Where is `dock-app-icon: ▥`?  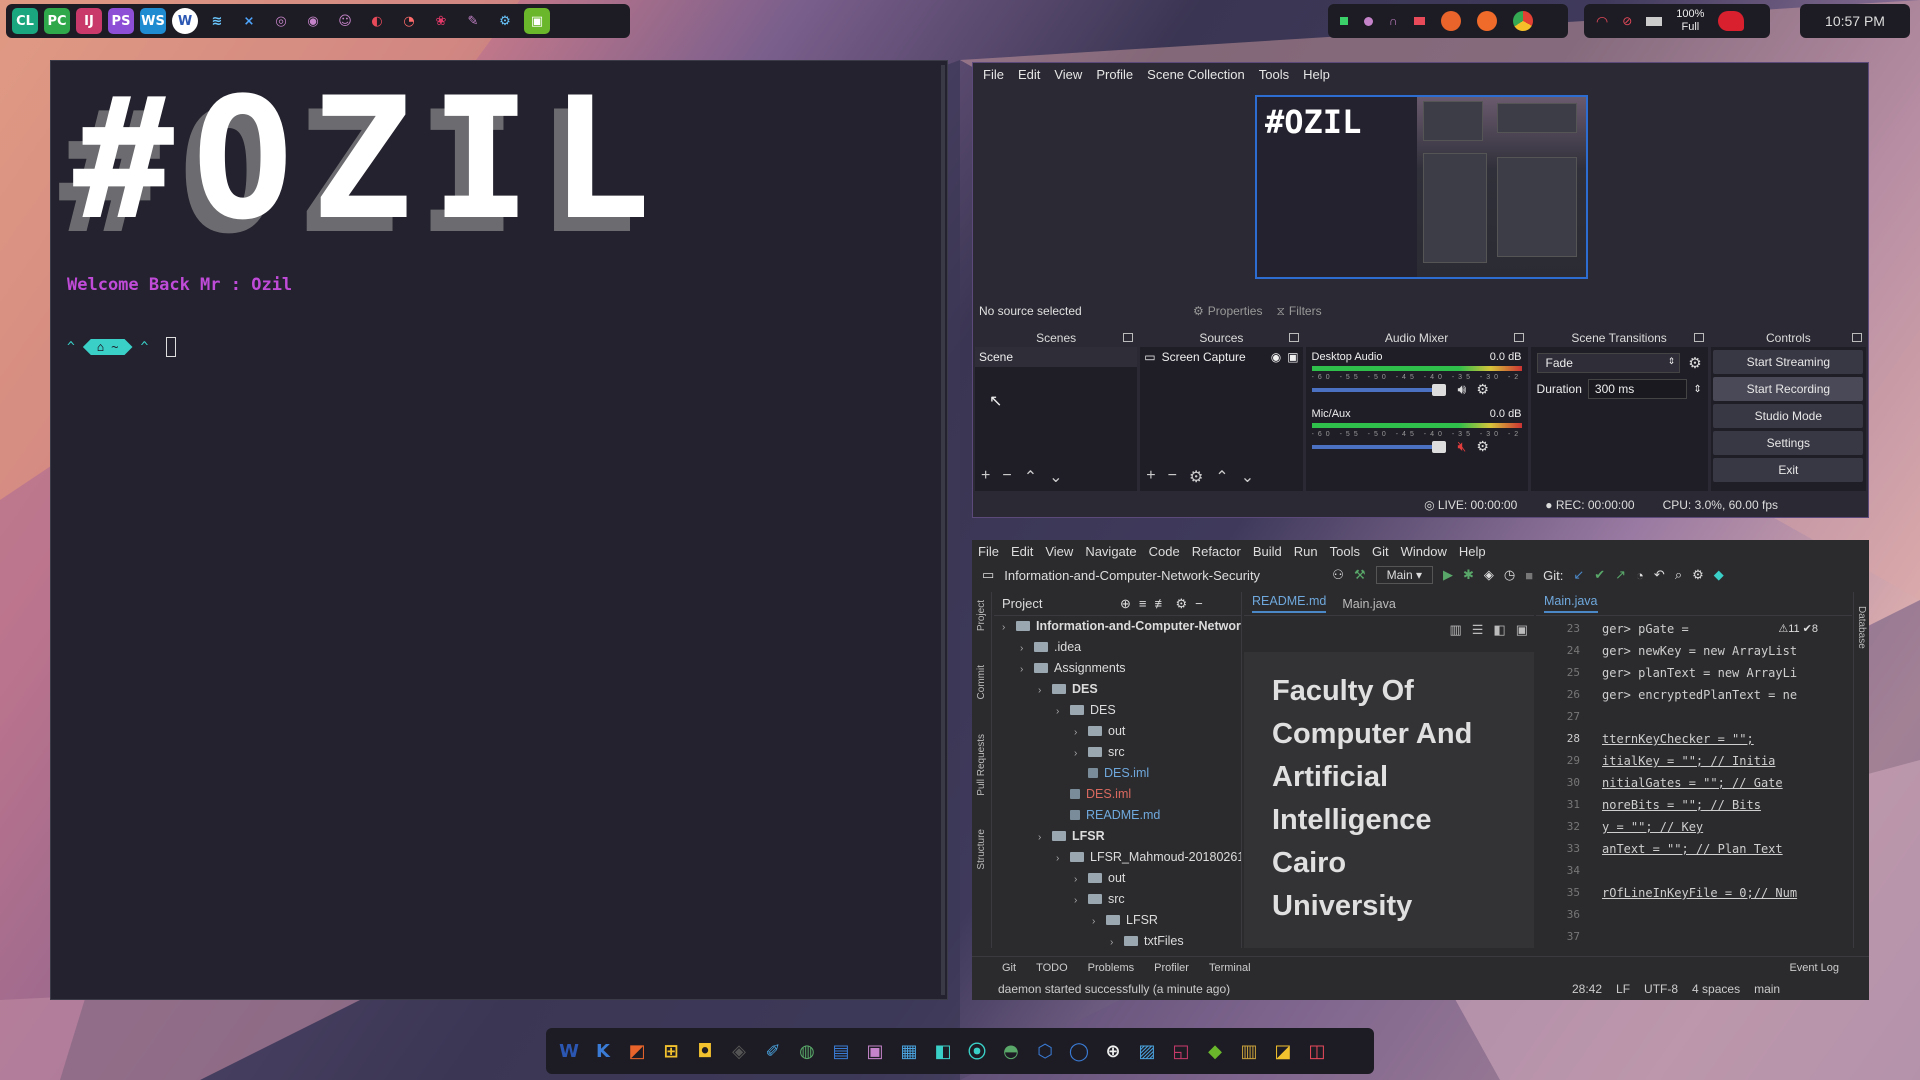
dock-app-icon: ▥ is located at coordinates (1249, 1051).